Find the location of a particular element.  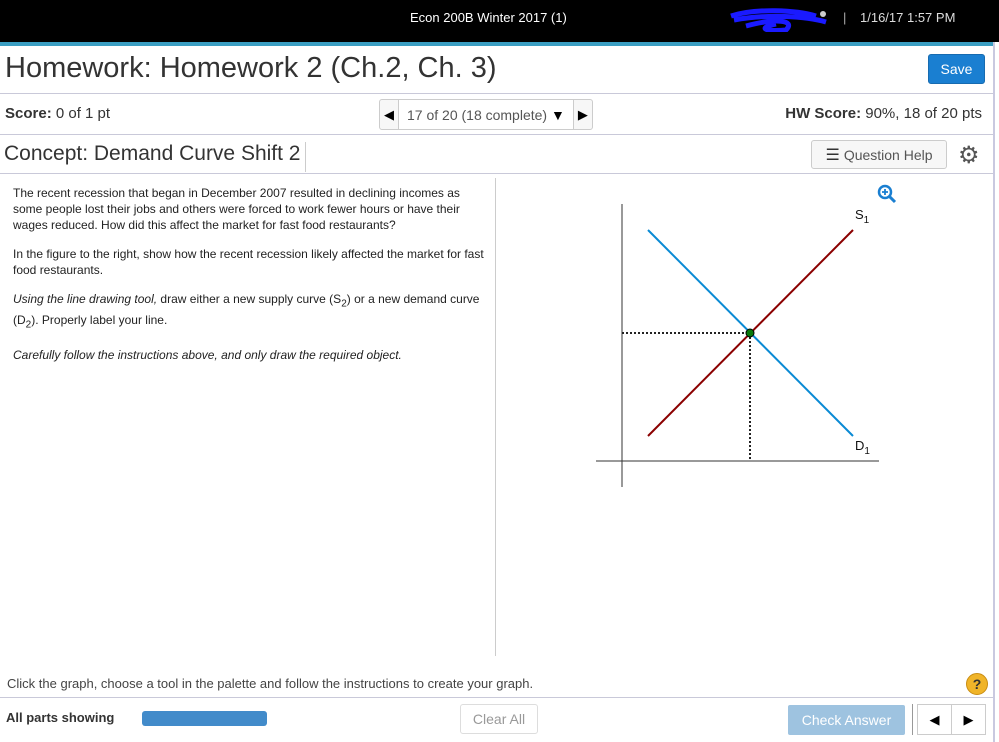

label-letter: D is located at coordinates (859, 445).